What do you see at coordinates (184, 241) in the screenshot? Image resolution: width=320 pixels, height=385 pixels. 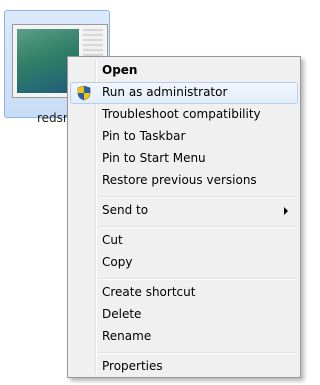 I see `menu-item-cut: Cut` at bounding box center [184, 241].